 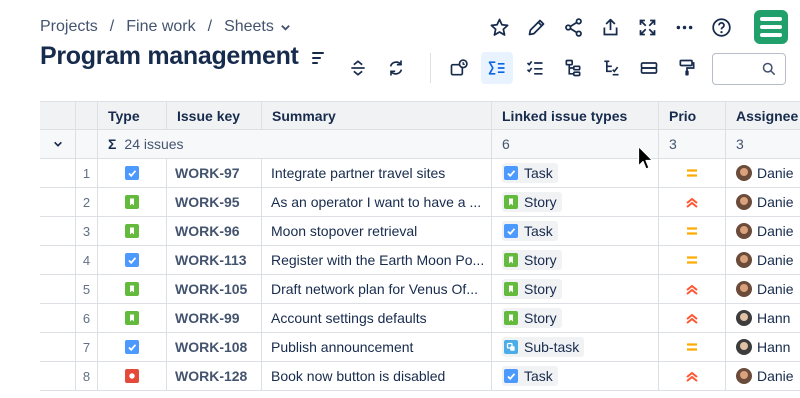 What do you see at coordinates (749, 69) in the screenshot?
I see `search-input` at bounding box center [749, 69].